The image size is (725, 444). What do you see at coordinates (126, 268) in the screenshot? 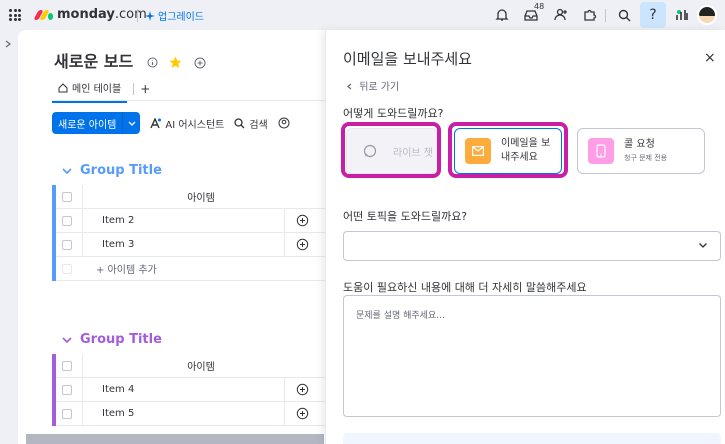
I see `add-item-button: + 아이템 추가` at bounding box center [126, 268].